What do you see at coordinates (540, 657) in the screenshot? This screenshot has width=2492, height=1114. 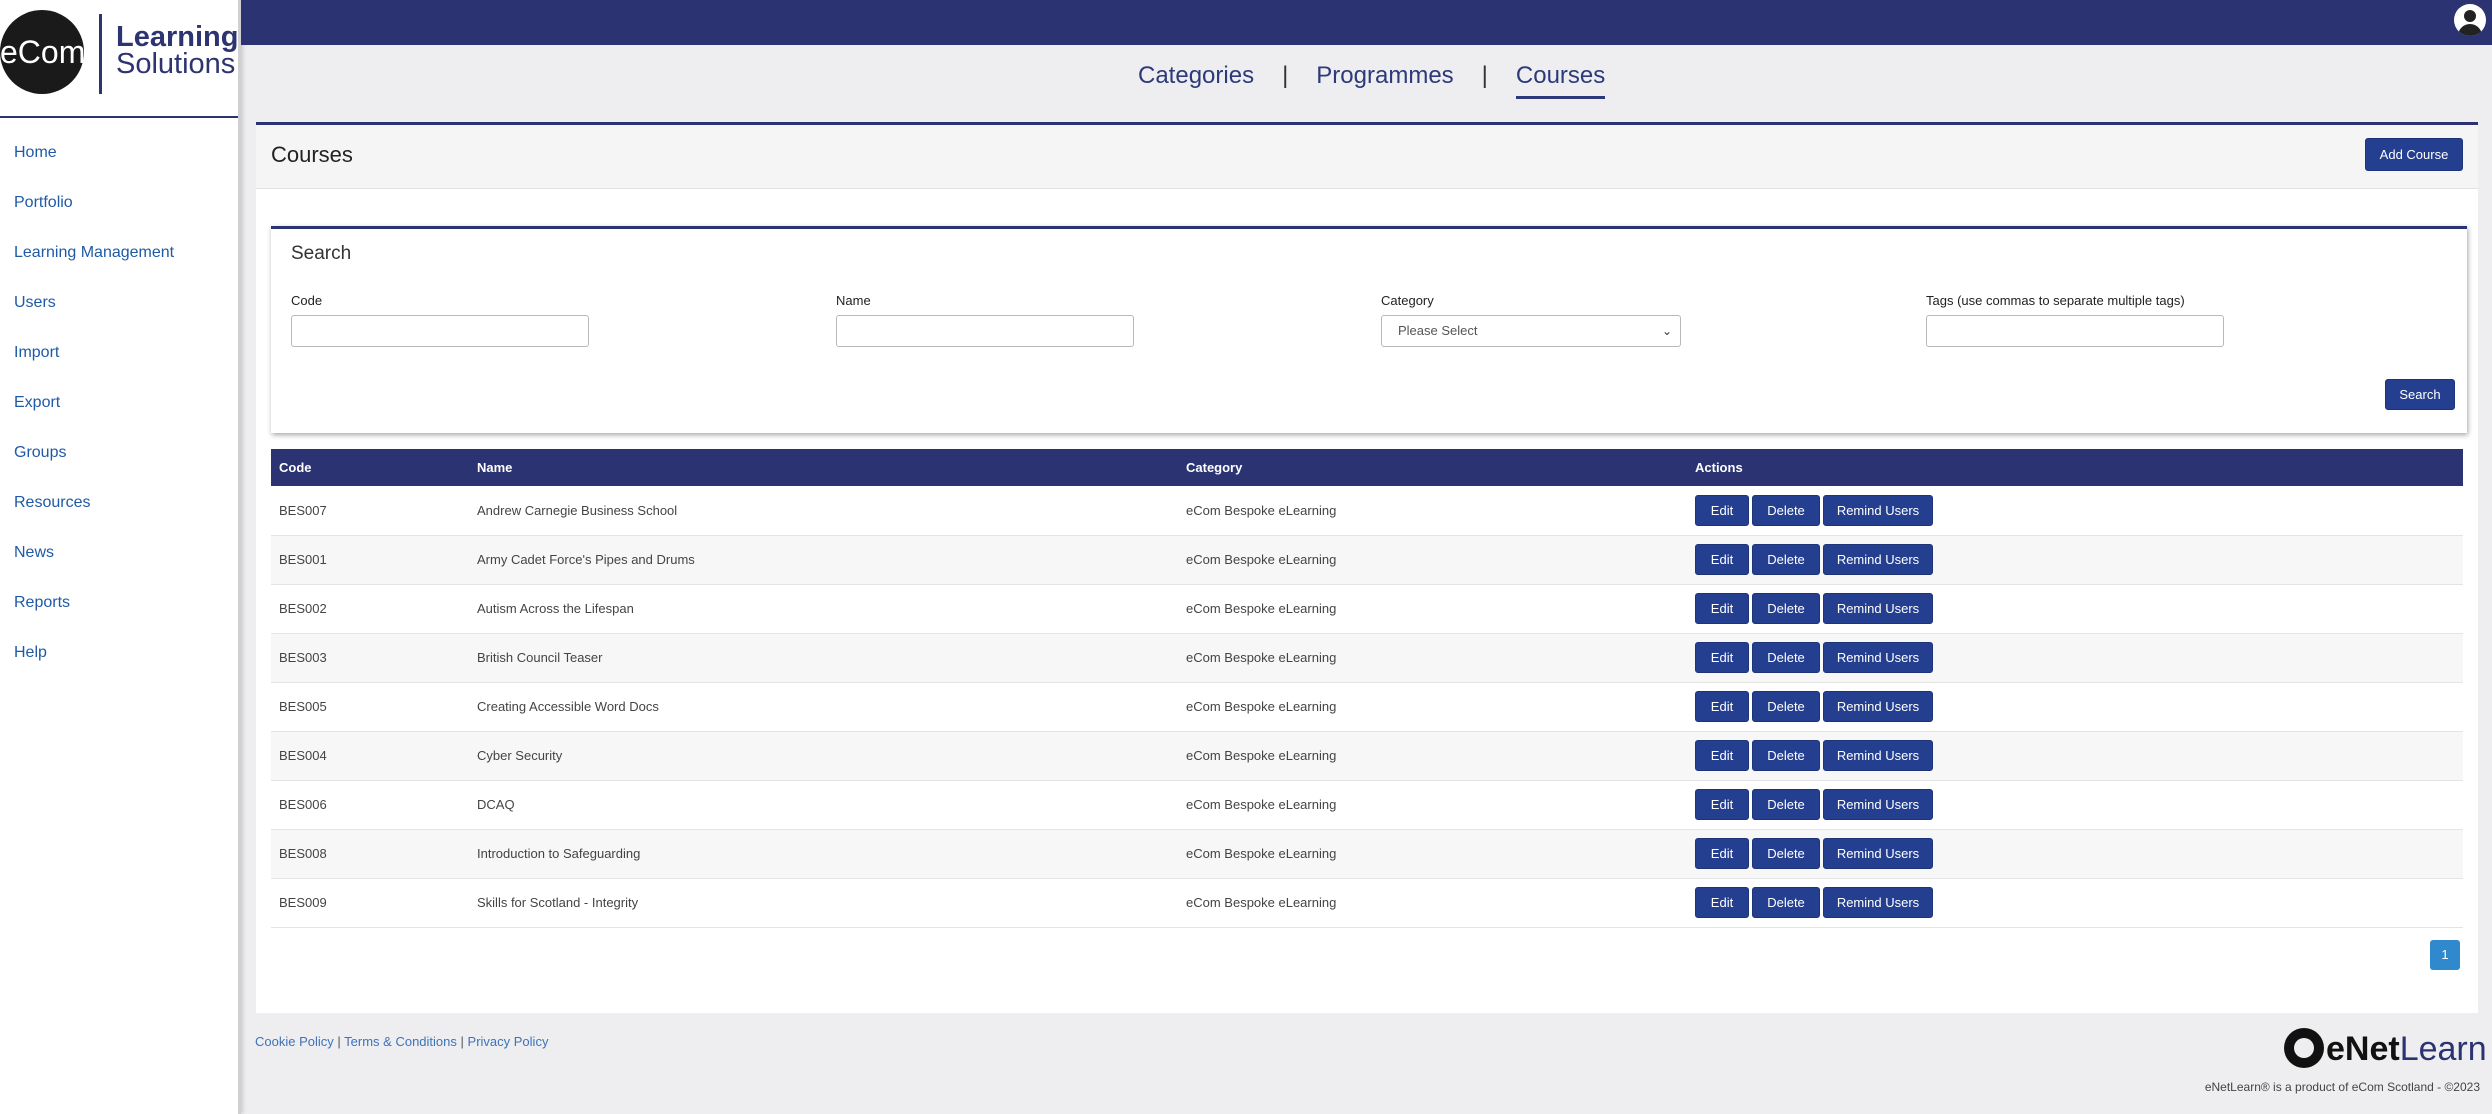 I see `cell-name: British Council Teaser` at bounding box center [540, 657].